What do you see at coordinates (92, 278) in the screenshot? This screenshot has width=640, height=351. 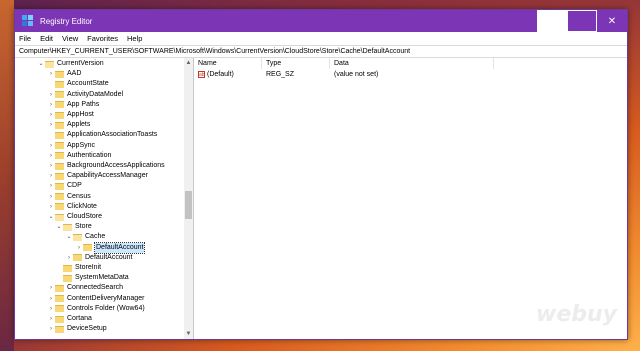 I see `tree-item: SystemMetaData` at bounding box center [92, 278].